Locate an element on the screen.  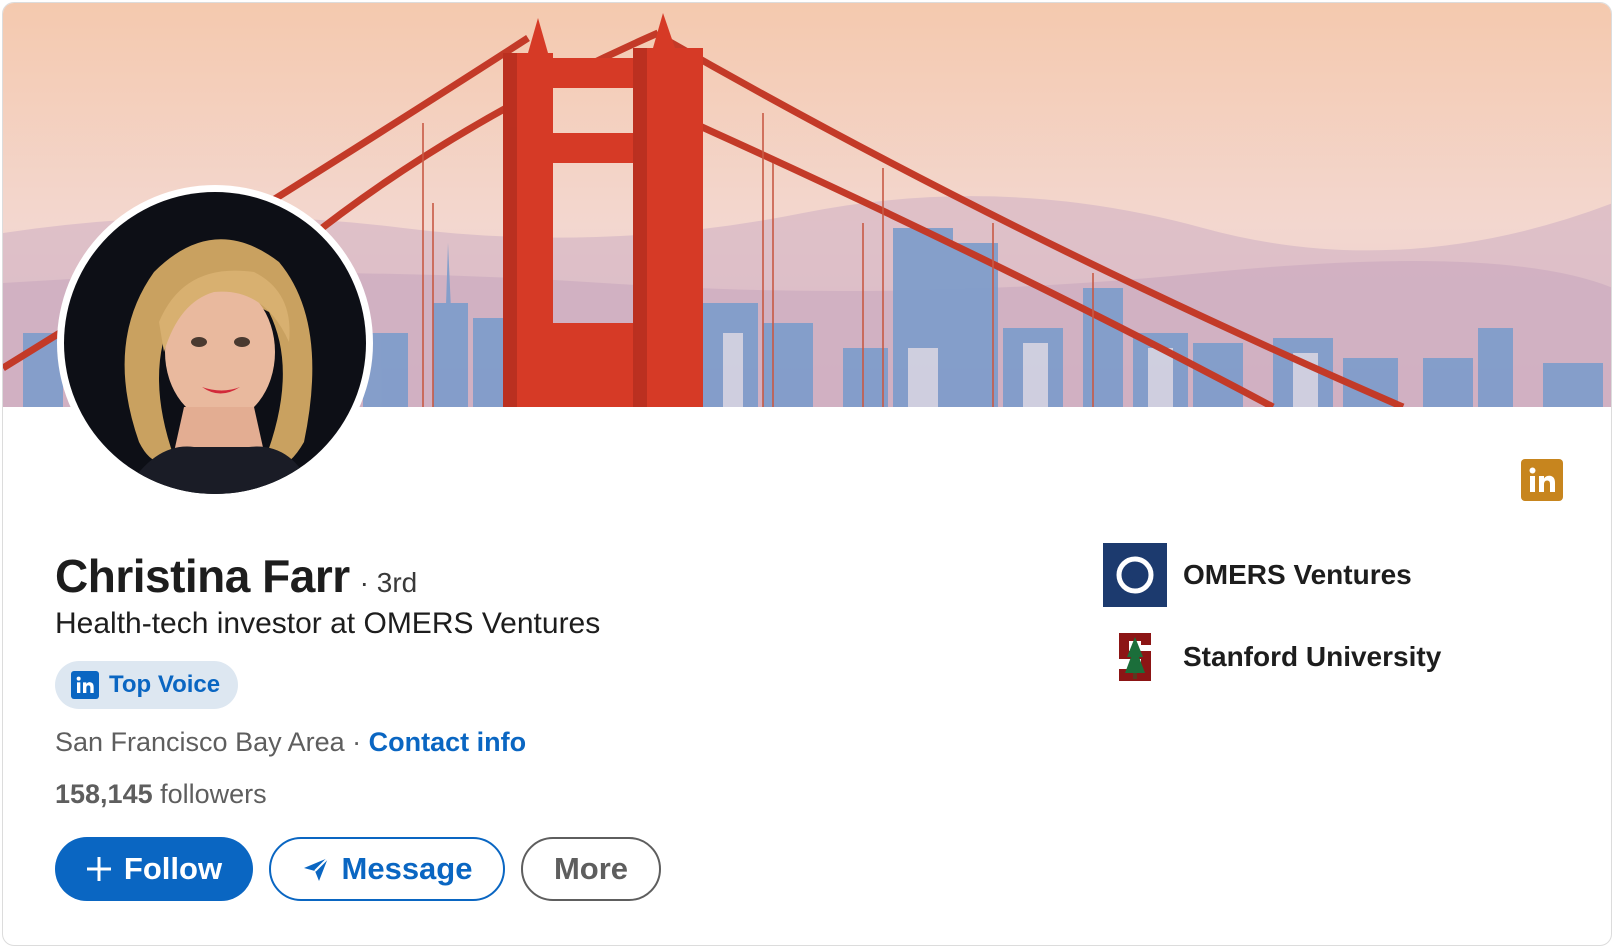
top-voice-badge: Top Voice is located at coordinates (147, 685).